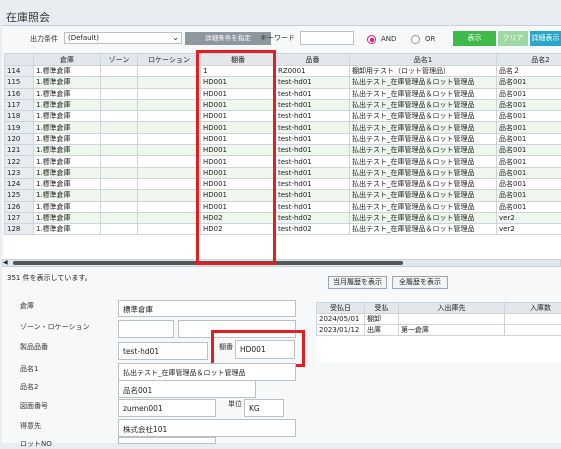 This screenshot has height=449, width=561. What do you see at coordinates (423, 71) in the screenshot?
I see `table-cell: 棚卸用テスト（ロット管理品）` at bounding box center [423, 71].